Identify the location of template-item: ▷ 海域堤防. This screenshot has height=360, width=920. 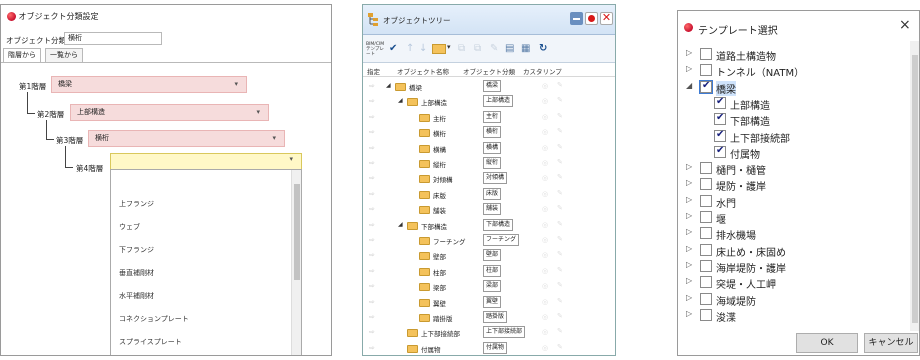
(793, 299).